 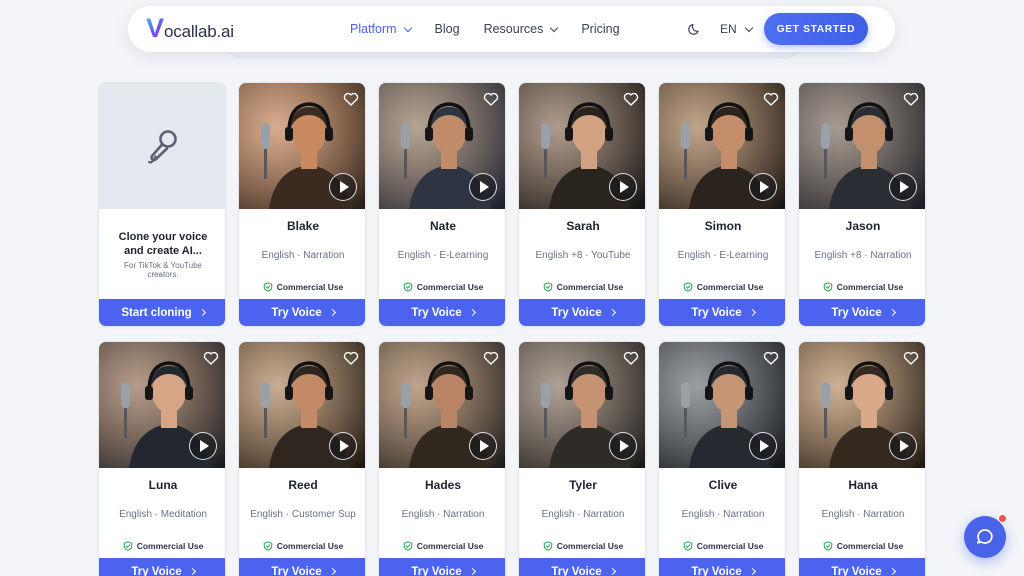 I want to click on nav-pricing: Pricing, so click(x=600, y=29).